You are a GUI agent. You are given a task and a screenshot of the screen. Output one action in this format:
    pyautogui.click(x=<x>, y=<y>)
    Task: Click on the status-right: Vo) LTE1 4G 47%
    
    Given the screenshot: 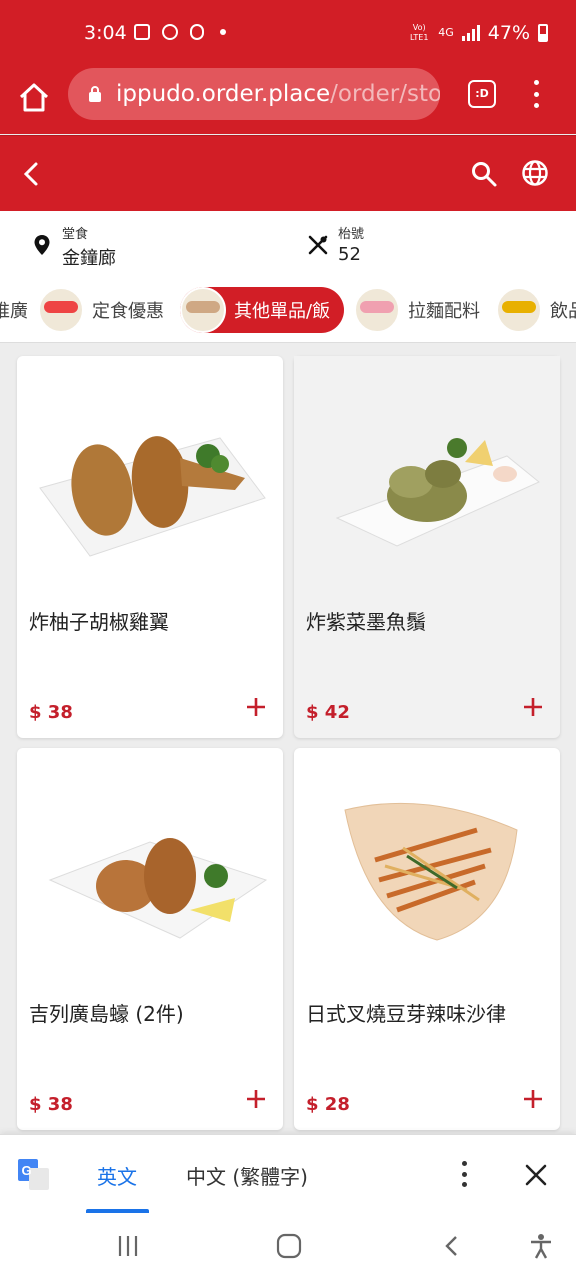 What is the action you would take?
    pyautogui.click(x=478, y=33)
    